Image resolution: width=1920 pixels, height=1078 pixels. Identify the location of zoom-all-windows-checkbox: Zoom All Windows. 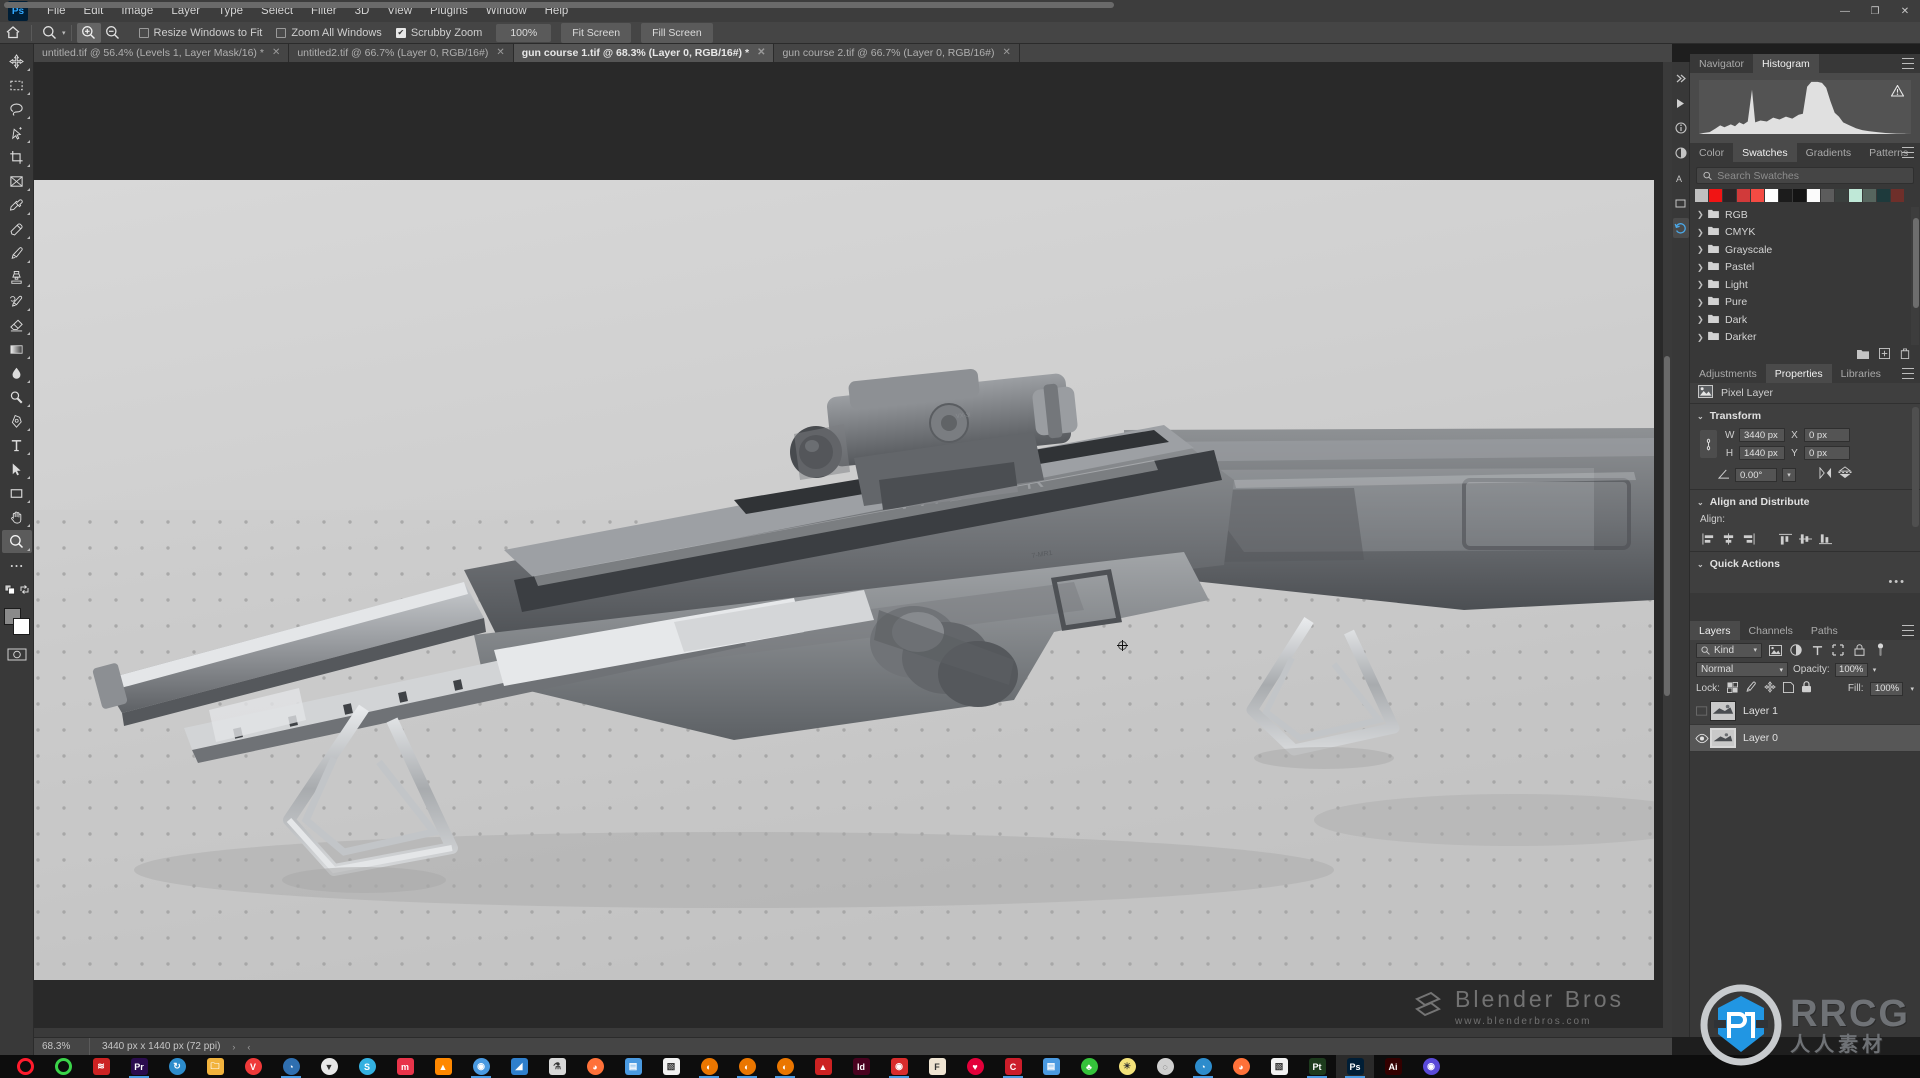
(329, 33).